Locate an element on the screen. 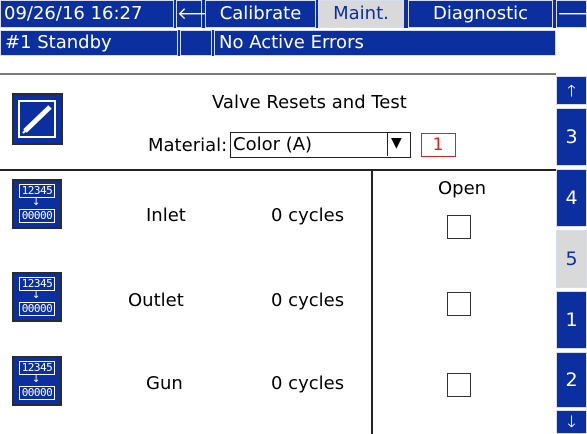 This screenshot has height=434, width=587. status-bar: #1 Standby No Active Errors is located at coordinates (278, 43).